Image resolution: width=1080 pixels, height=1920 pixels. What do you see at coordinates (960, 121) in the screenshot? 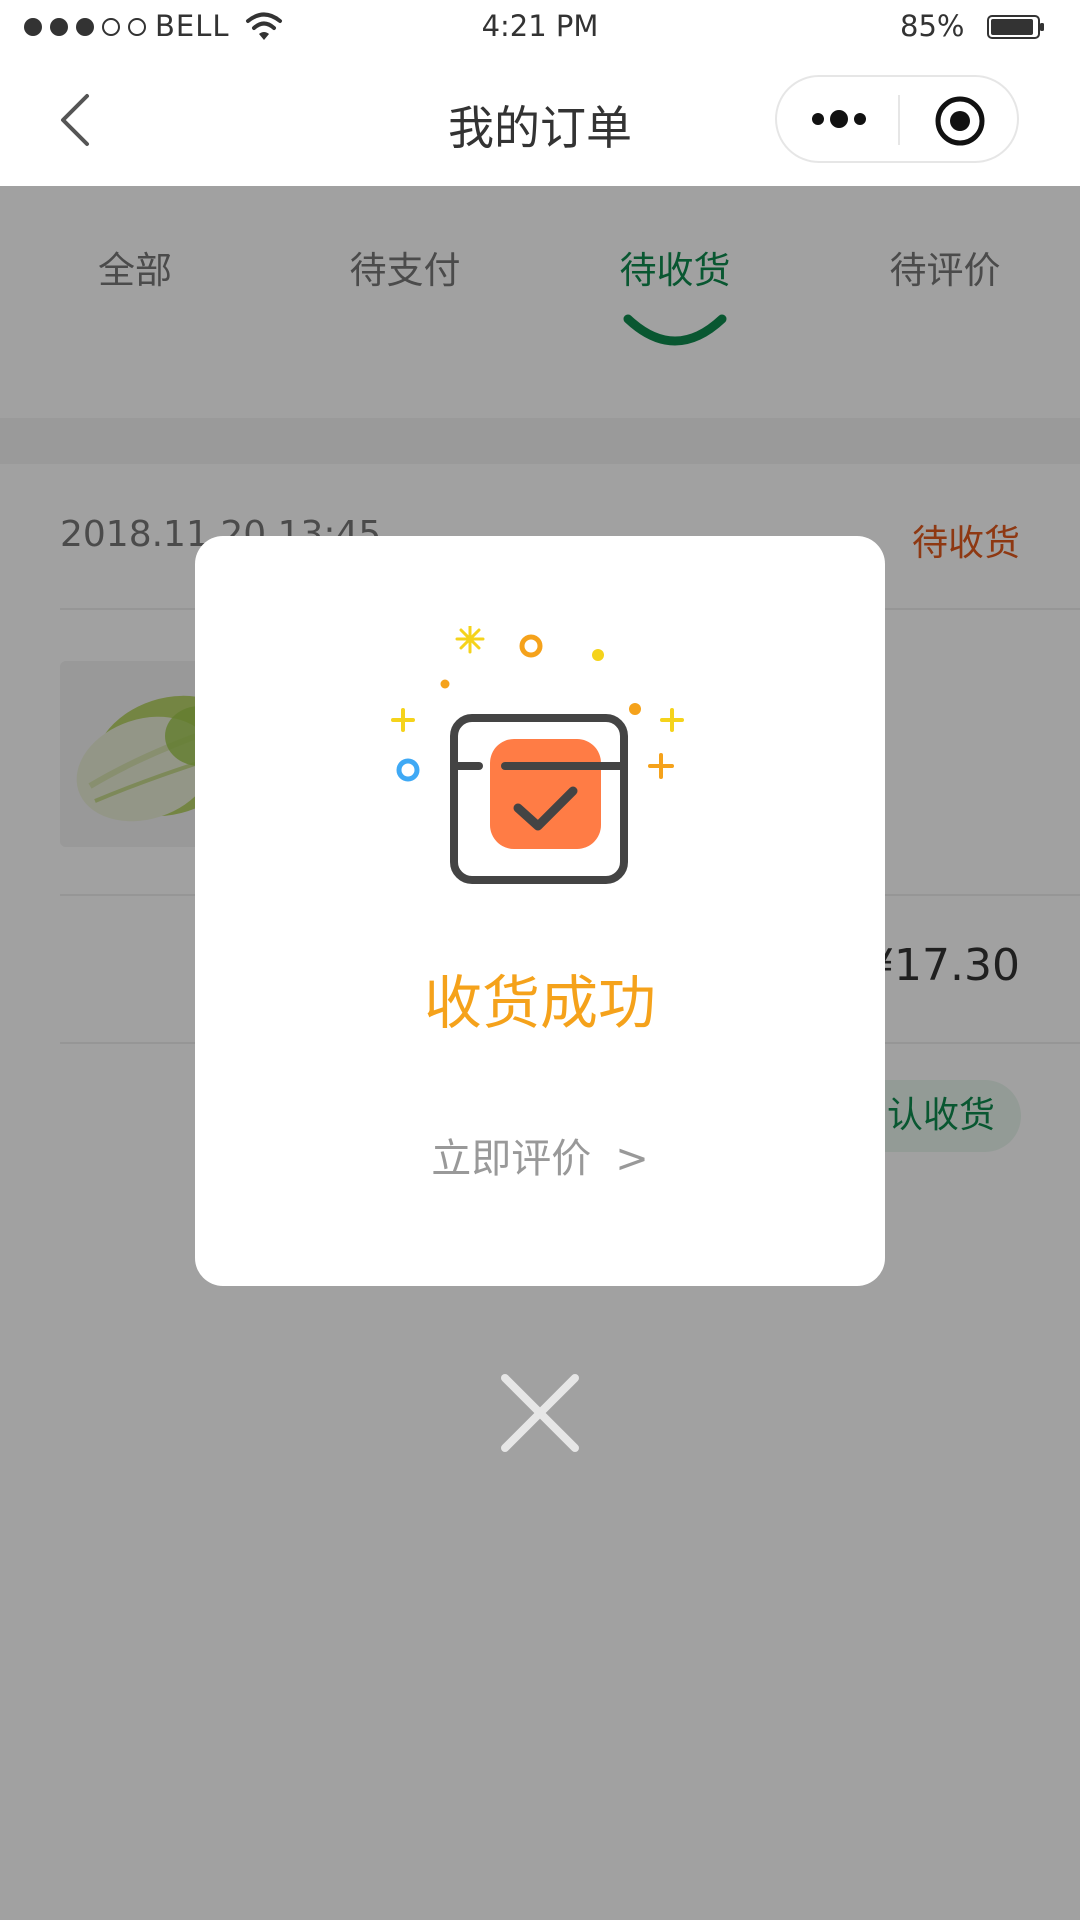
I see `target-icon` at bounding box center [960, 121].